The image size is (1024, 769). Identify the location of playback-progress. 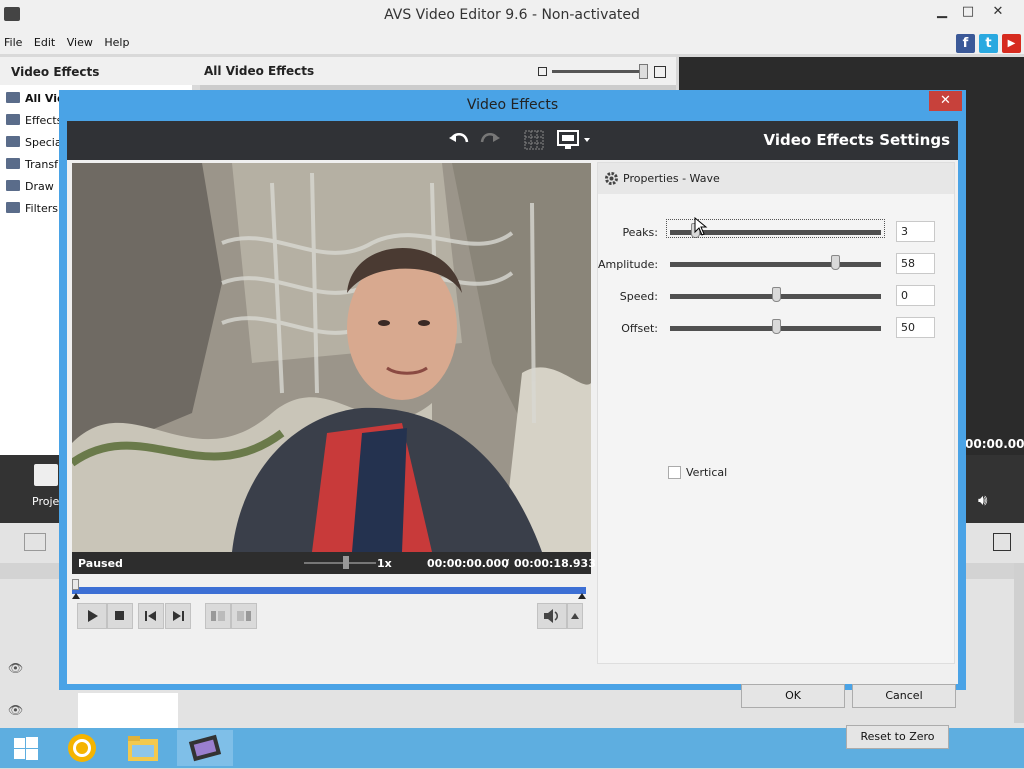
(329, 589).